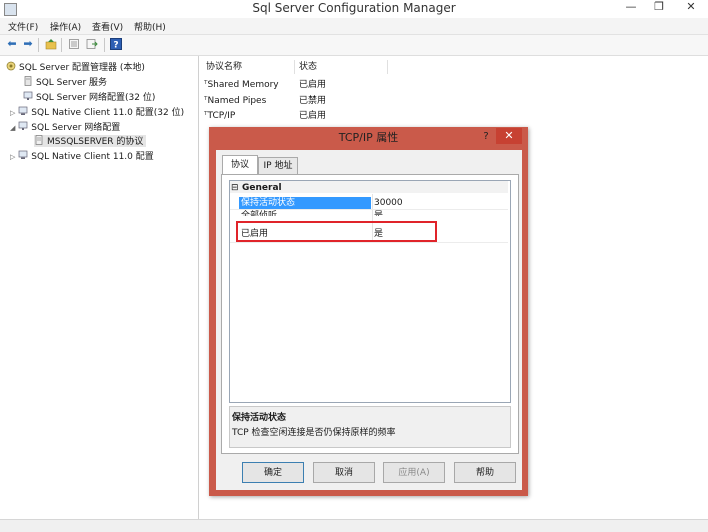 The image size is (708, 532). What do you see at coordinates (259, 418) in the screenshot?
I see `description-title: 保持活动状态` at bounding box center [259, 418].